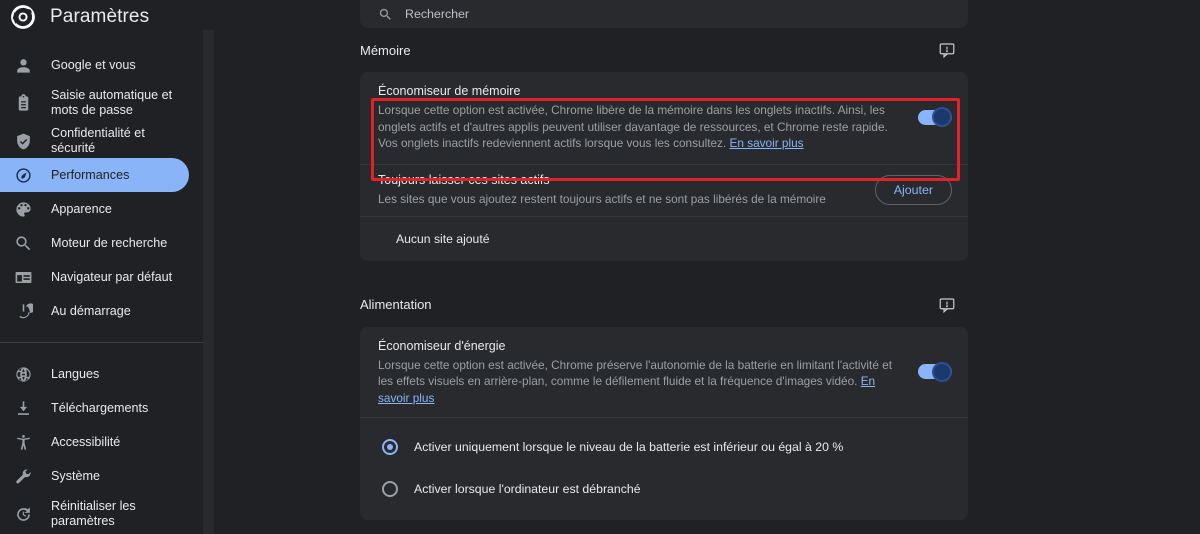 The width and height of the screenshot is (1200, 534). I want to click on sidebar-item-systeme: Système, so click(94, 476).